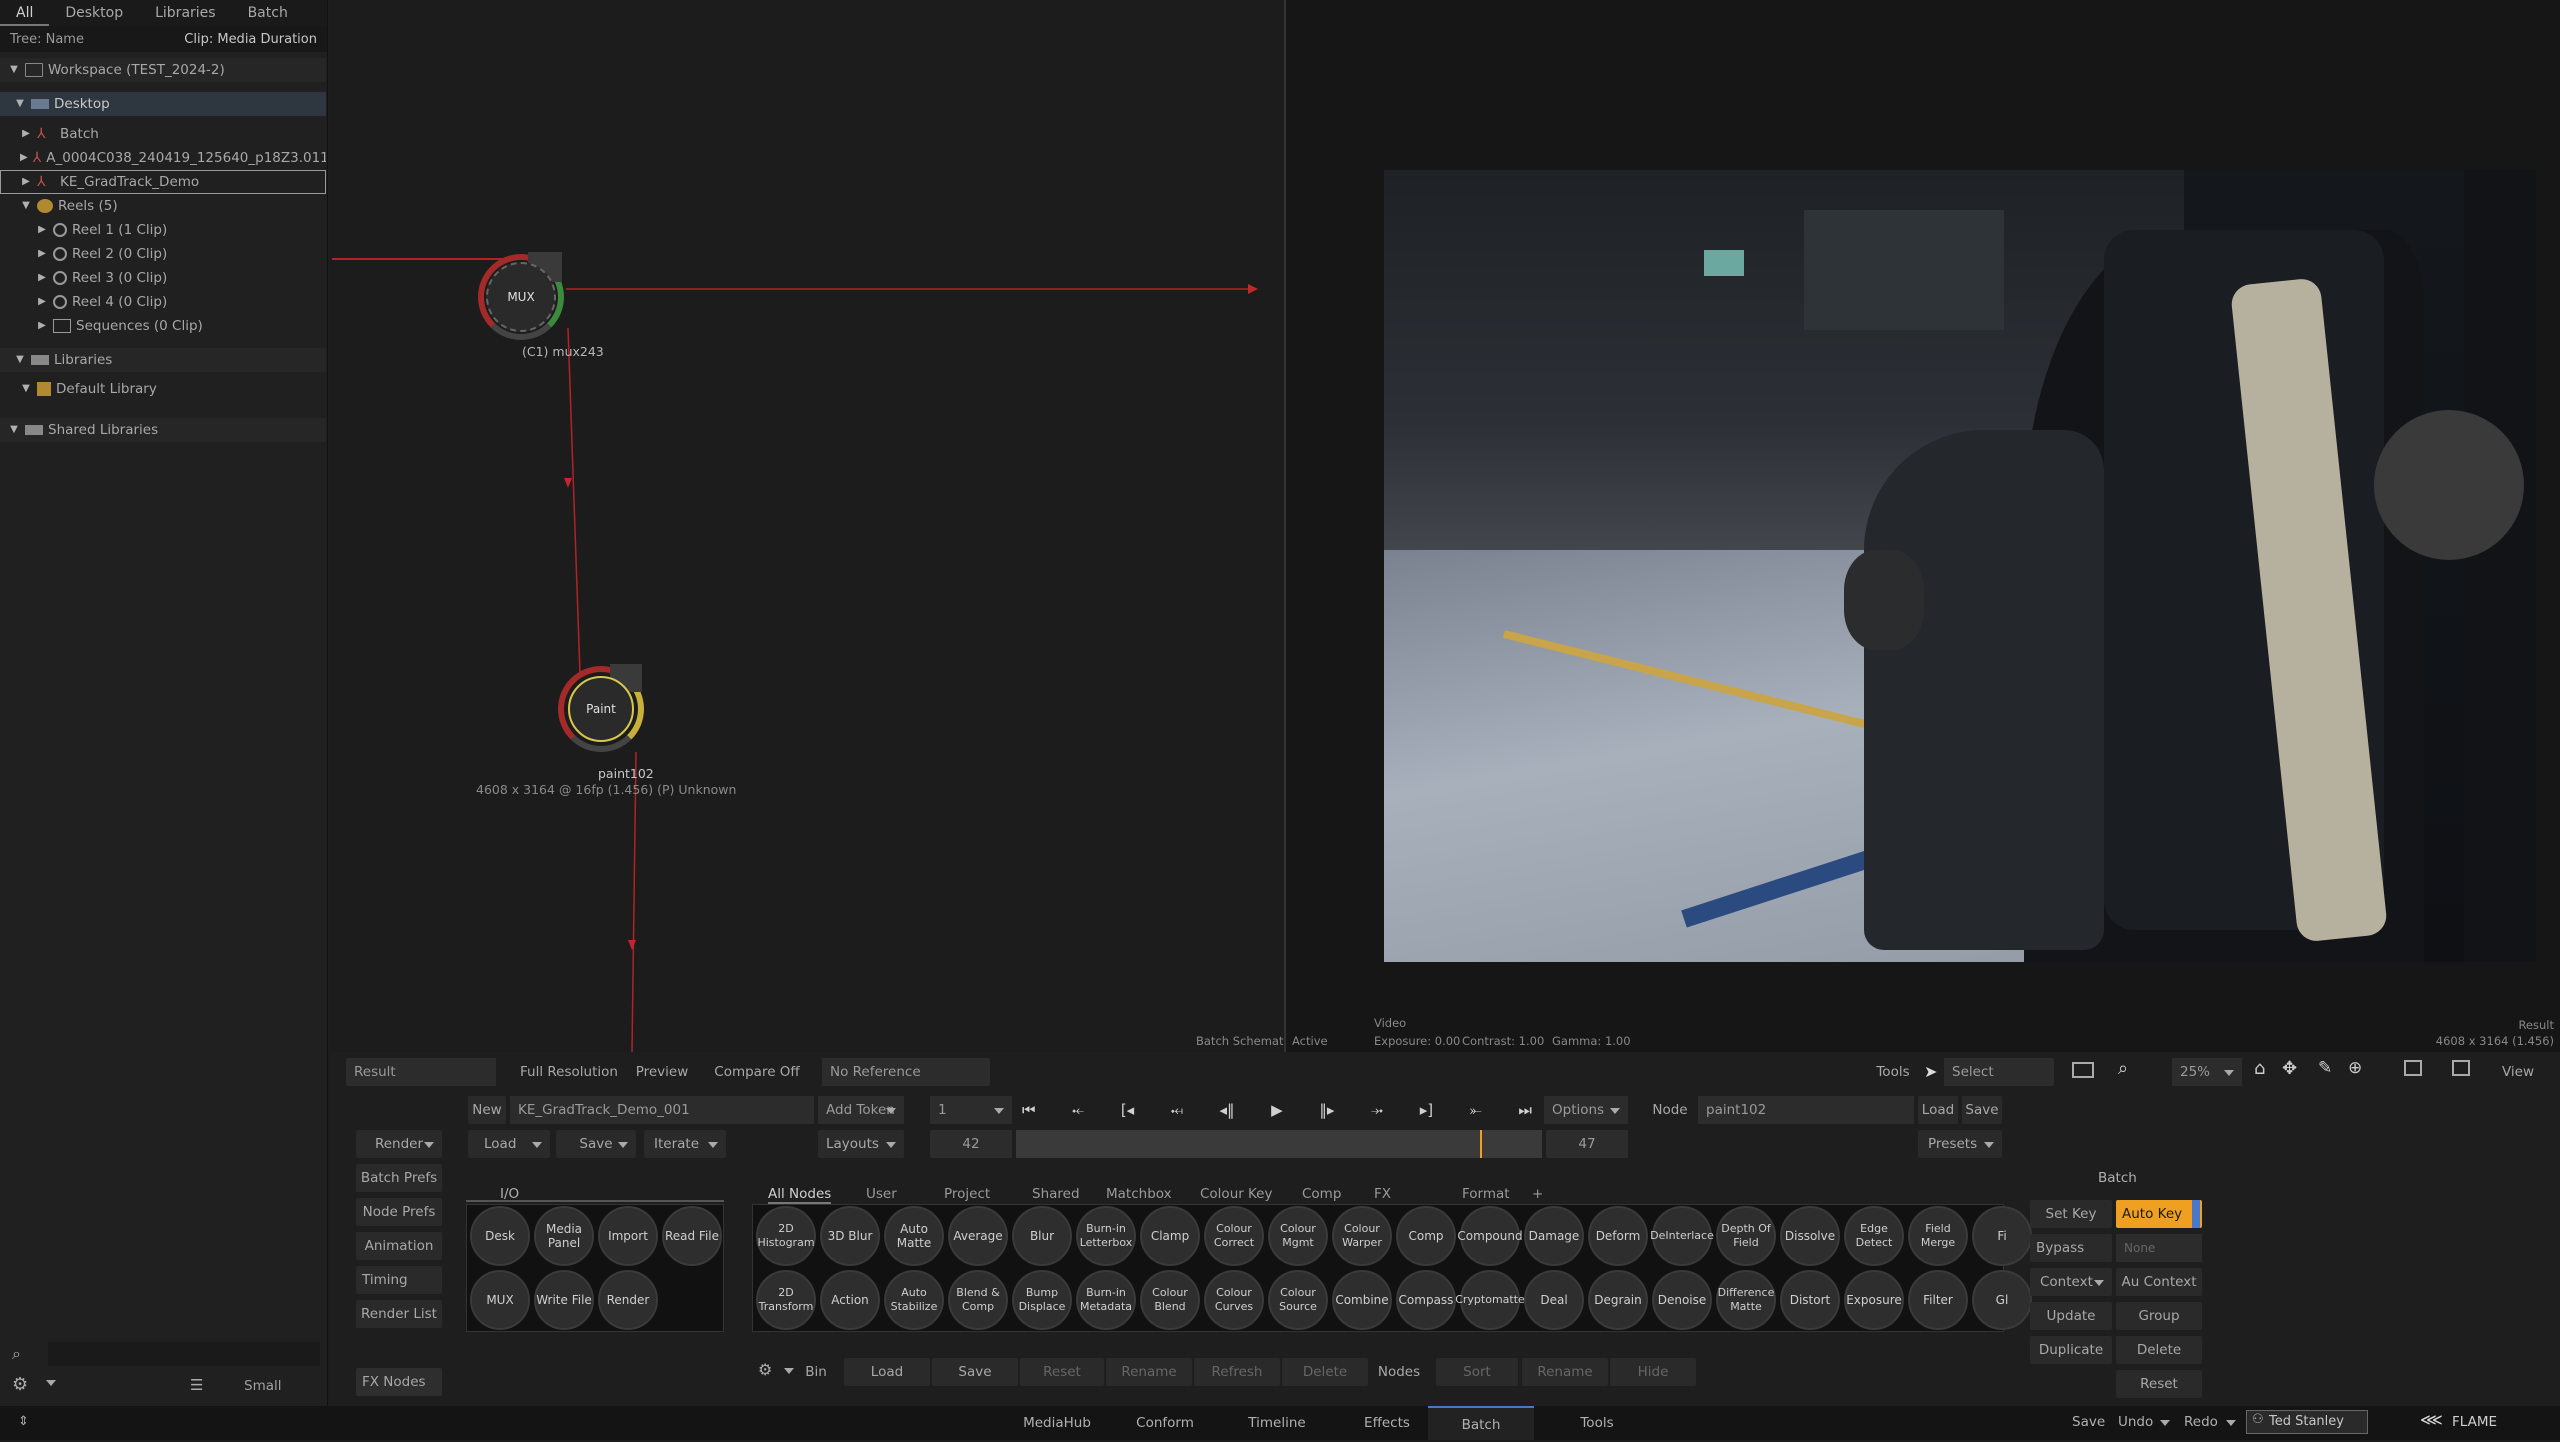 This screenshot has width=2560, height=1442. Describe the element at coordinates (1938, 1110) in the screenshot. I see `node-load-button: Load` at that location.